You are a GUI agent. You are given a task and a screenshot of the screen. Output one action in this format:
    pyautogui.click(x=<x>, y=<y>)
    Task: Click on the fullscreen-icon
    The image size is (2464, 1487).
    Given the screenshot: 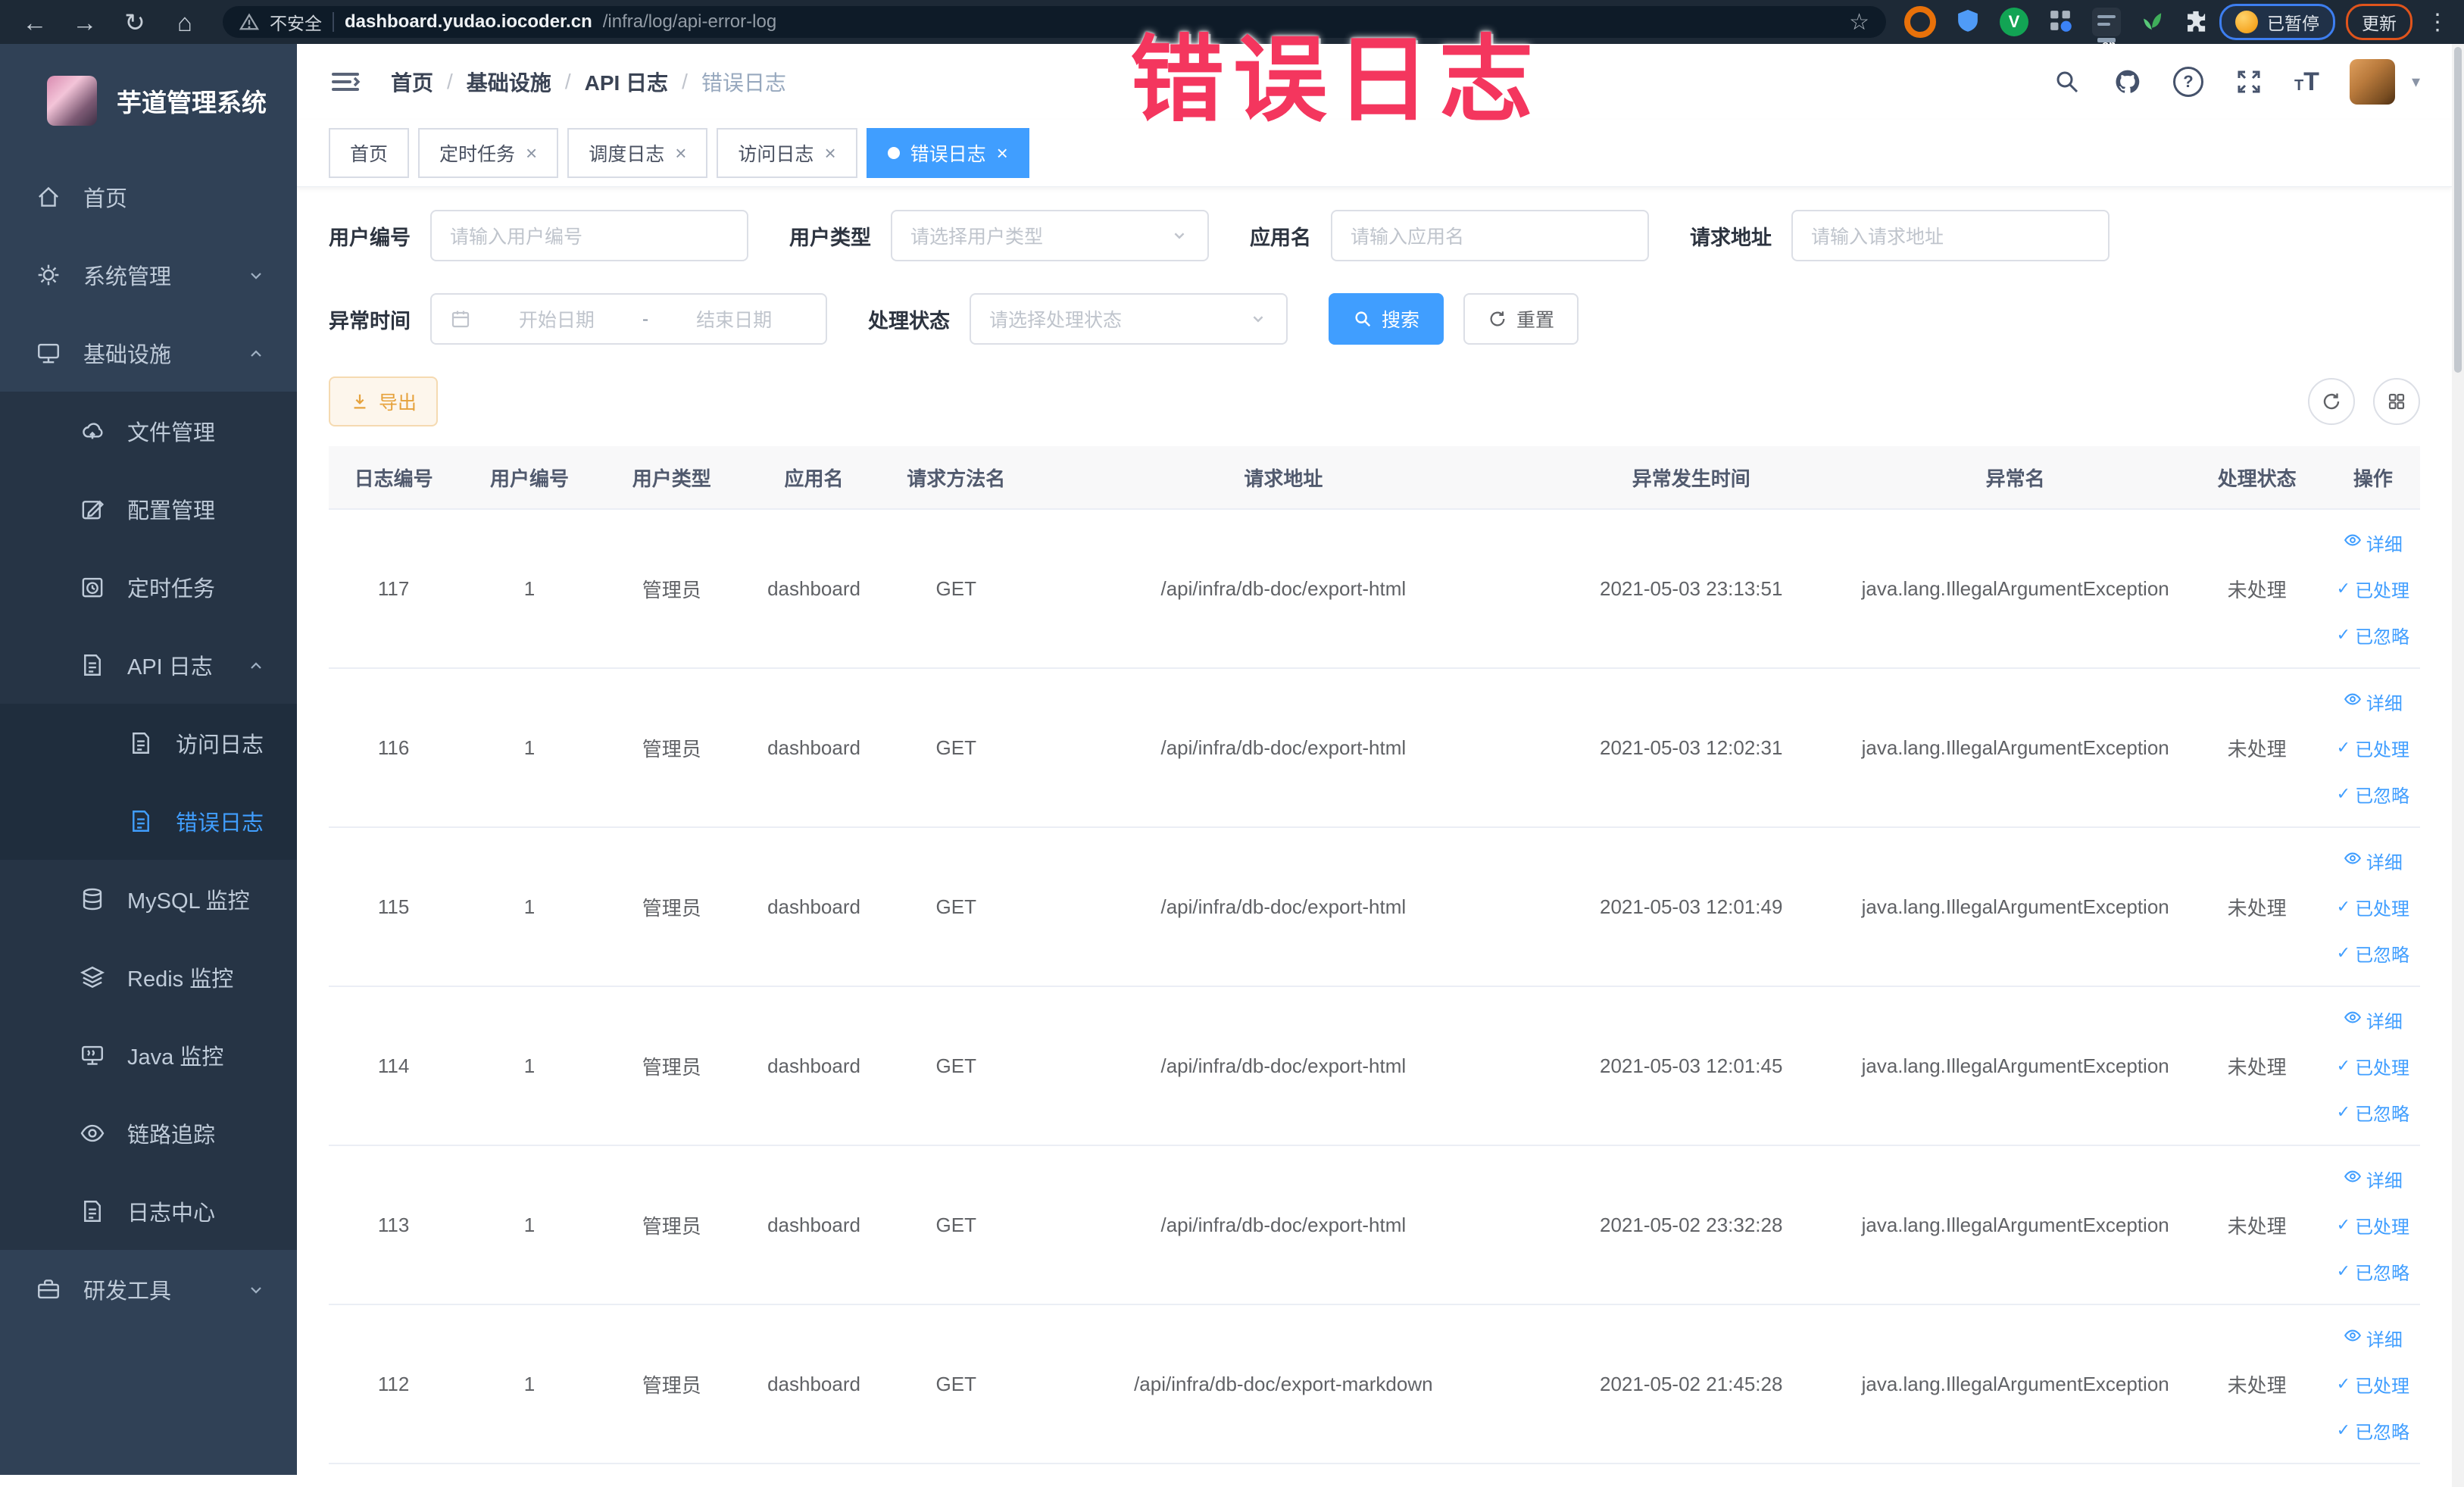 What is the action you would take?
    pyautogui.click(x=2249, y=82)
    